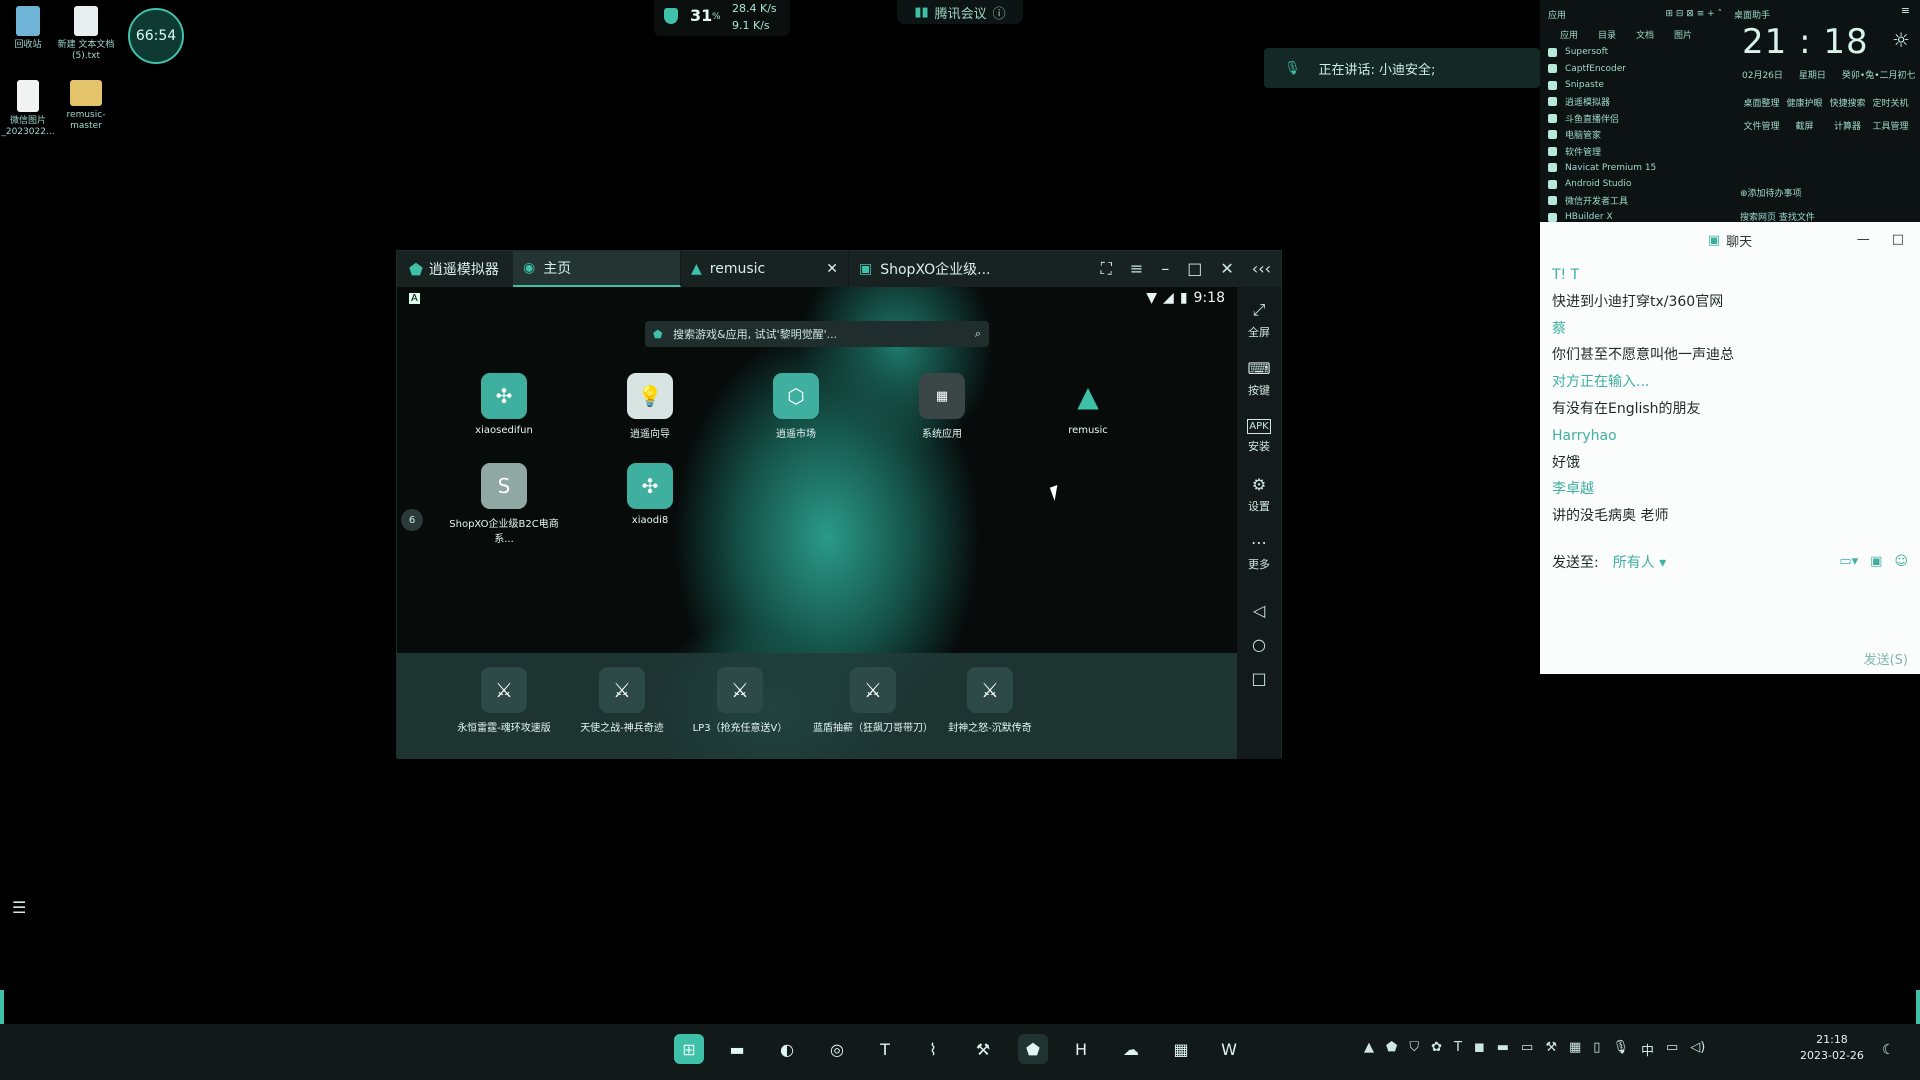 This screenshot has height=1080, width=1920. Describe the element at coordinates (1229, 1049) in the screenshot. I see `taskbar-wps: W` at that location.